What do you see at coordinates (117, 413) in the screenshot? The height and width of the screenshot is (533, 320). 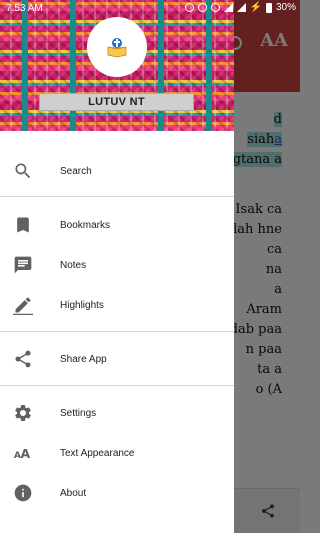 I see `menu-item-settings: Settings` at bounding box center [117, 413].